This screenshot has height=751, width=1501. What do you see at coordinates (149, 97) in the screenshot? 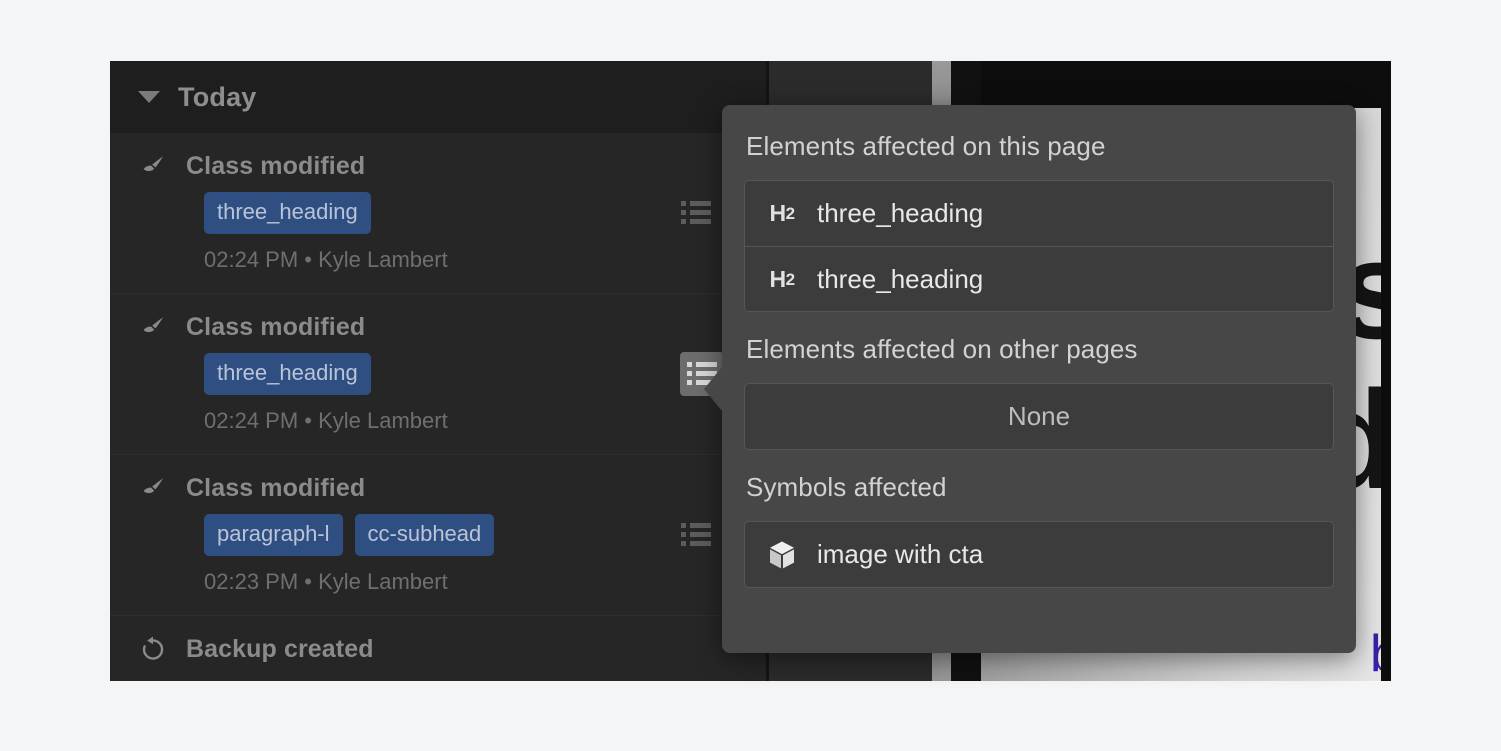
I see `caret-down-icon` at bounding box center [149, 97].